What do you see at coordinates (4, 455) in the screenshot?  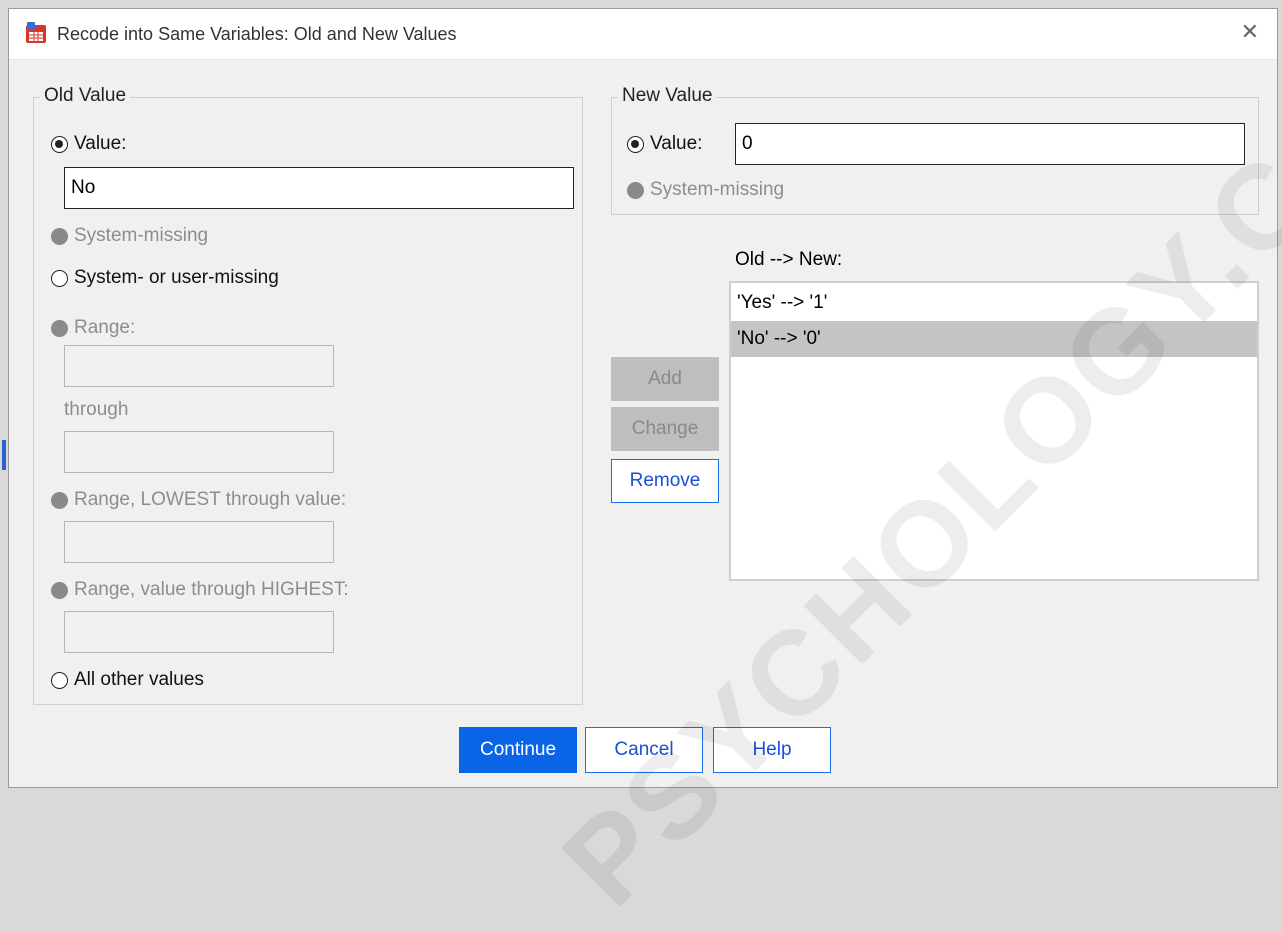 I see `background-window-edge` at bounding box center [4, 455].